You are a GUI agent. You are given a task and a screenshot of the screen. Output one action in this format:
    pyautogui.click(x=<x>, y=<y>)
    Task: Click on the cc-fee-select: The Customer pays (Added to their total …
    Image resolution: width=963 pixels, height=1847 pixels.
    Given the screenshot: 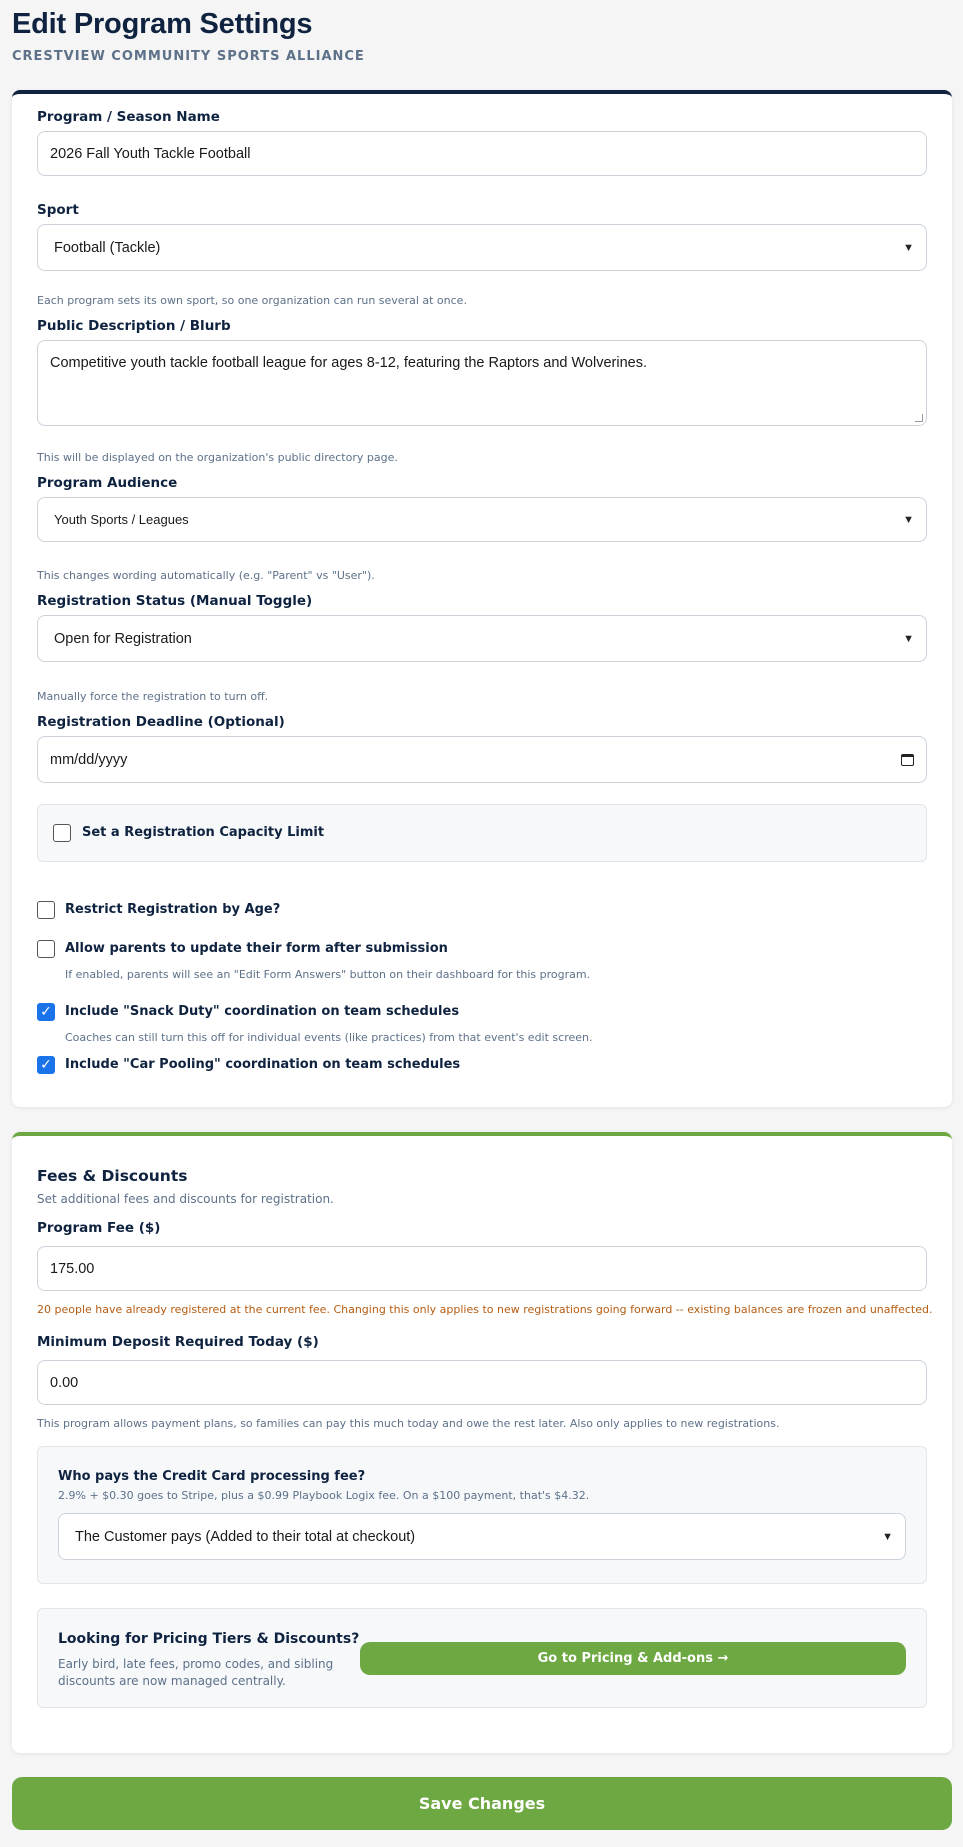 What is the action you would take?
    pyautogui.click(x=482, y=1536)
    